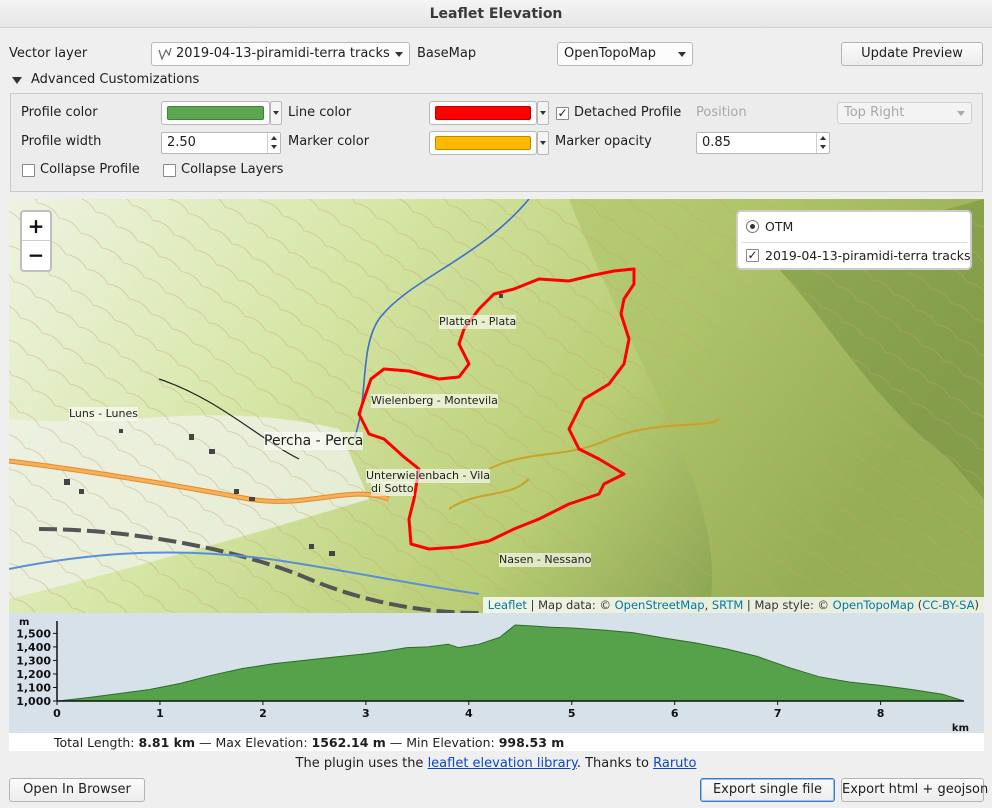 This screenshot has height=808, width=992. I want to click on collapse-profile-checkbox, so click(28, 170).